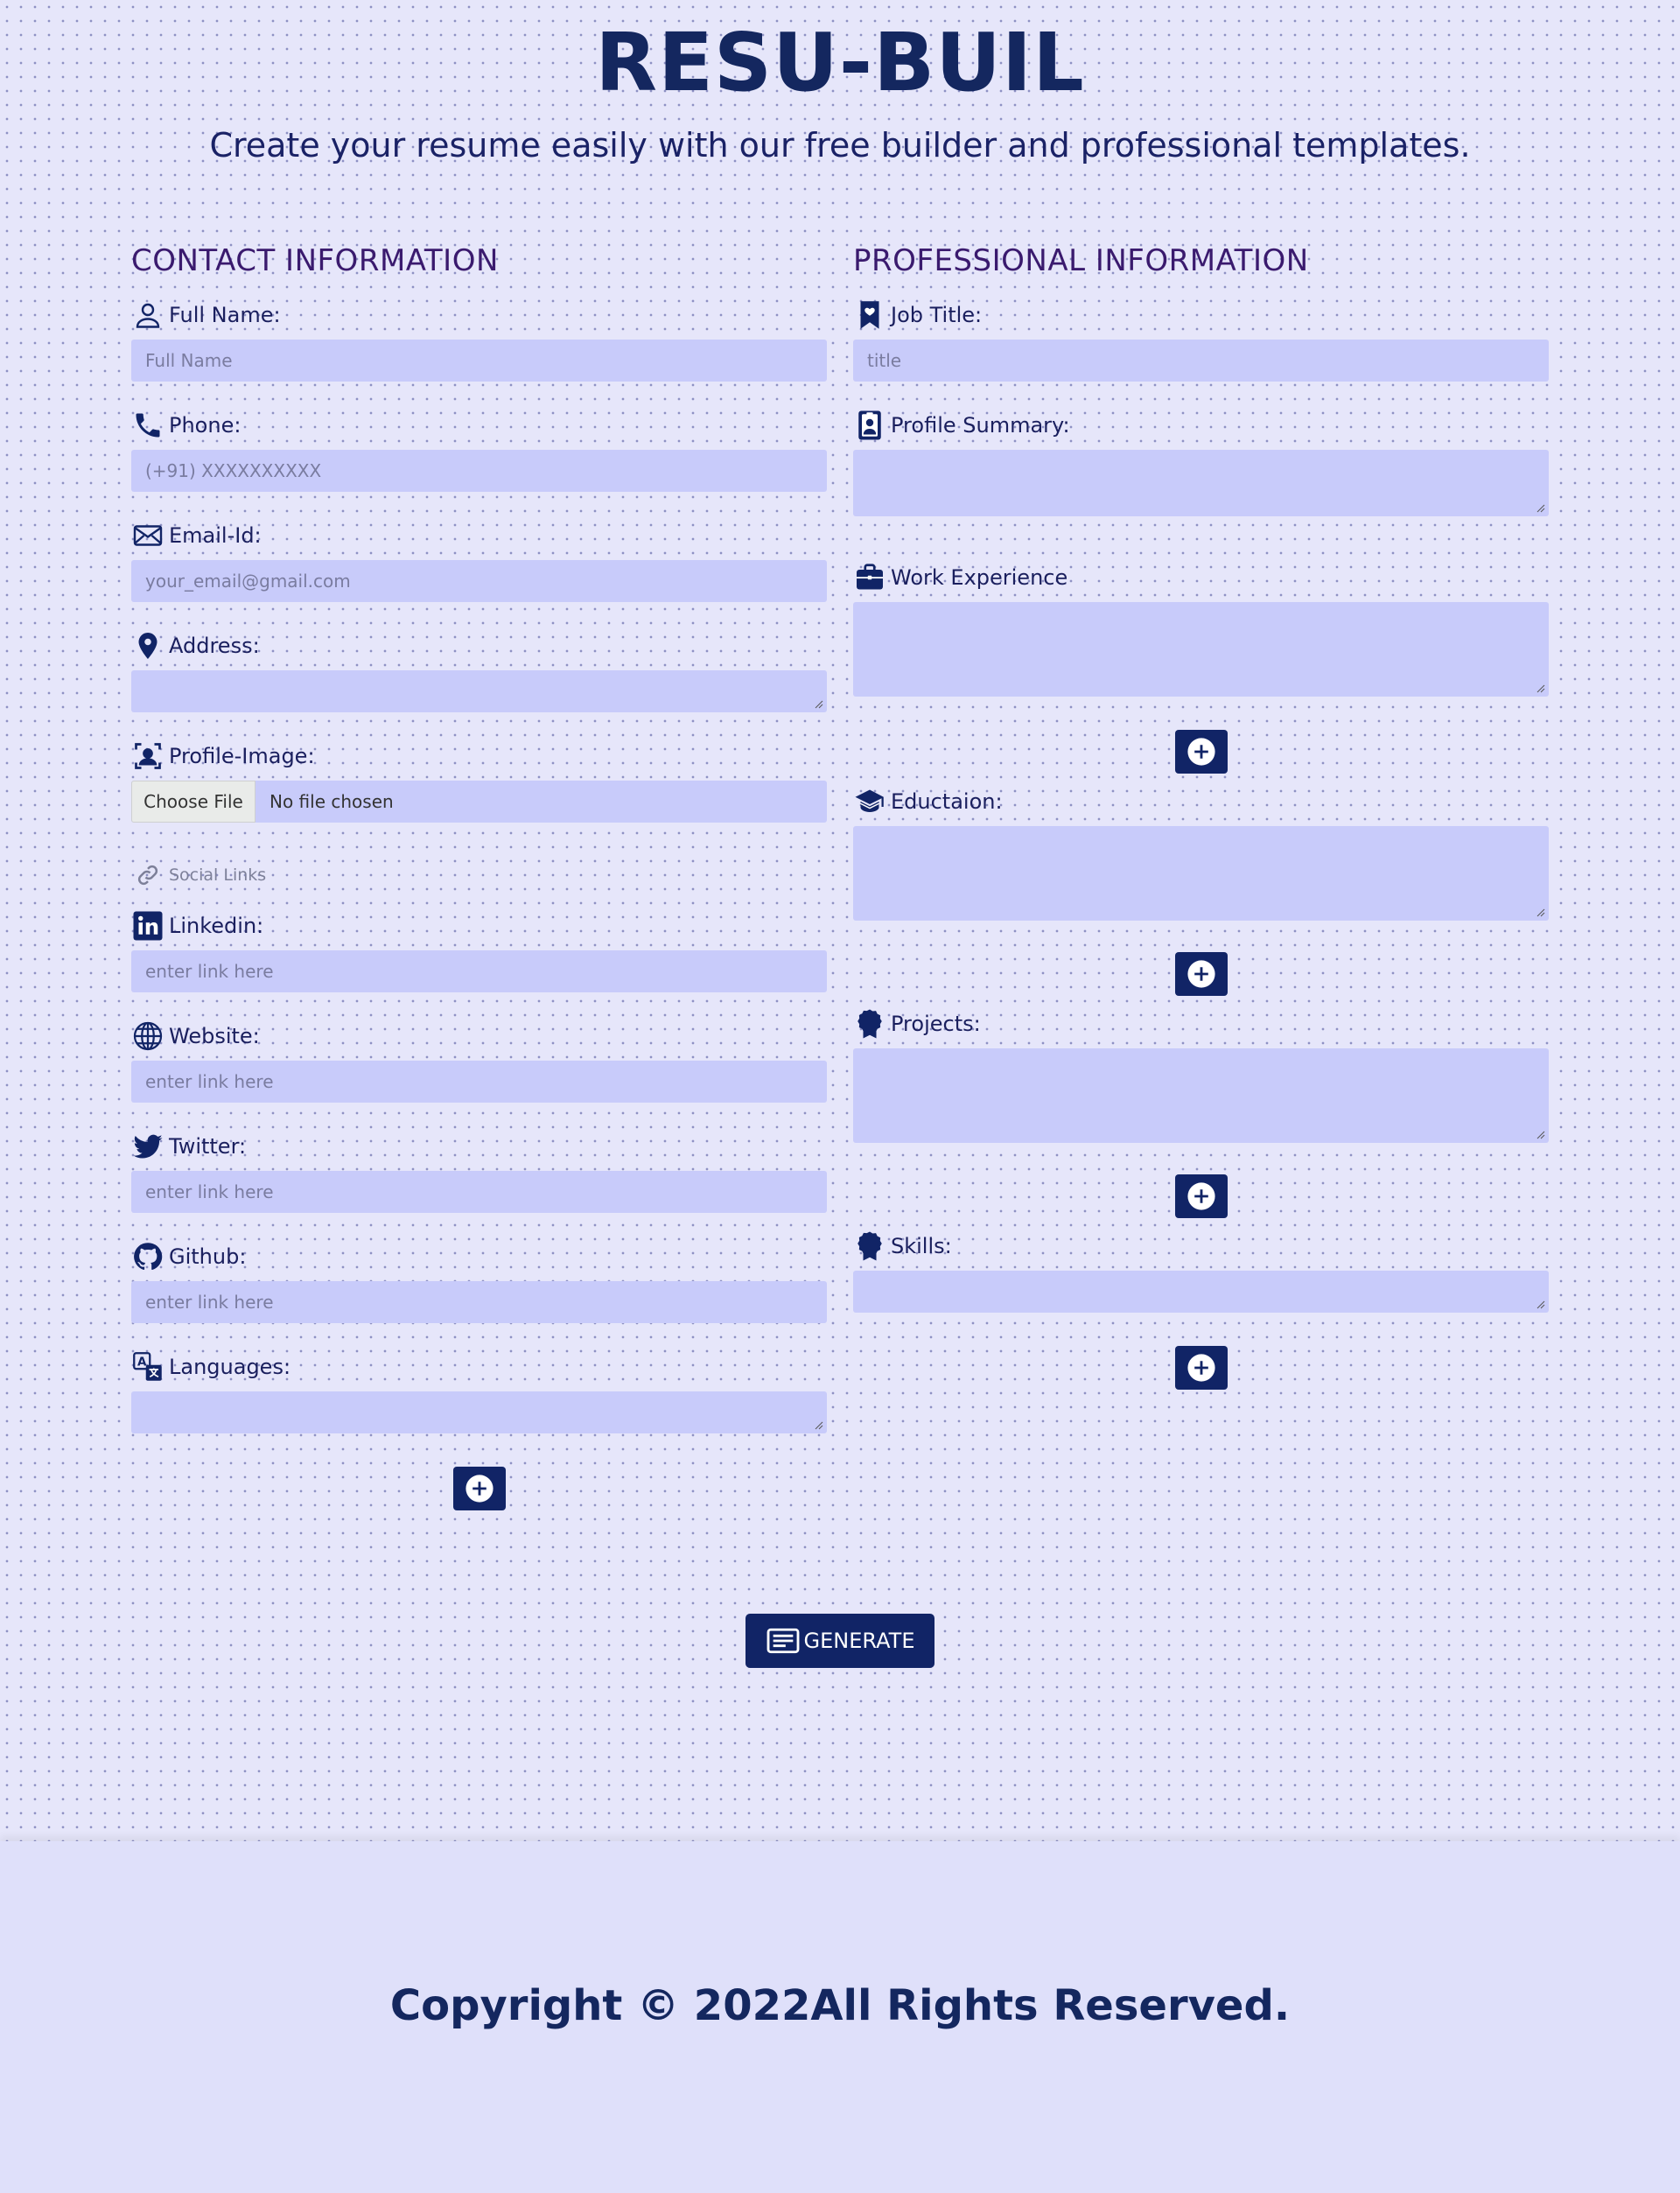  I want to click on add-work-experience-button, so click(1201, 752).